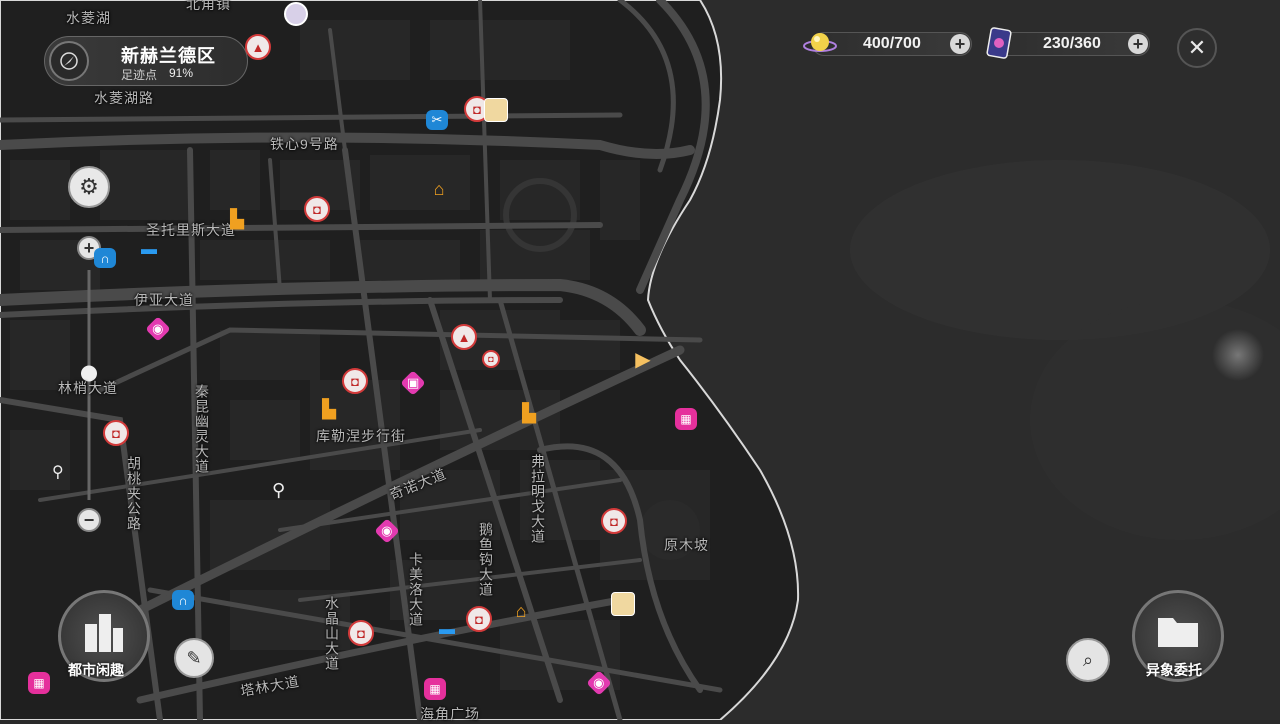 Image resolution: width=1280 pixels, height=724 pixels. What do you see at coordinates (89, 247) in the screenshot?
I see `plus-icon: +` at bounding box center [89, 247].